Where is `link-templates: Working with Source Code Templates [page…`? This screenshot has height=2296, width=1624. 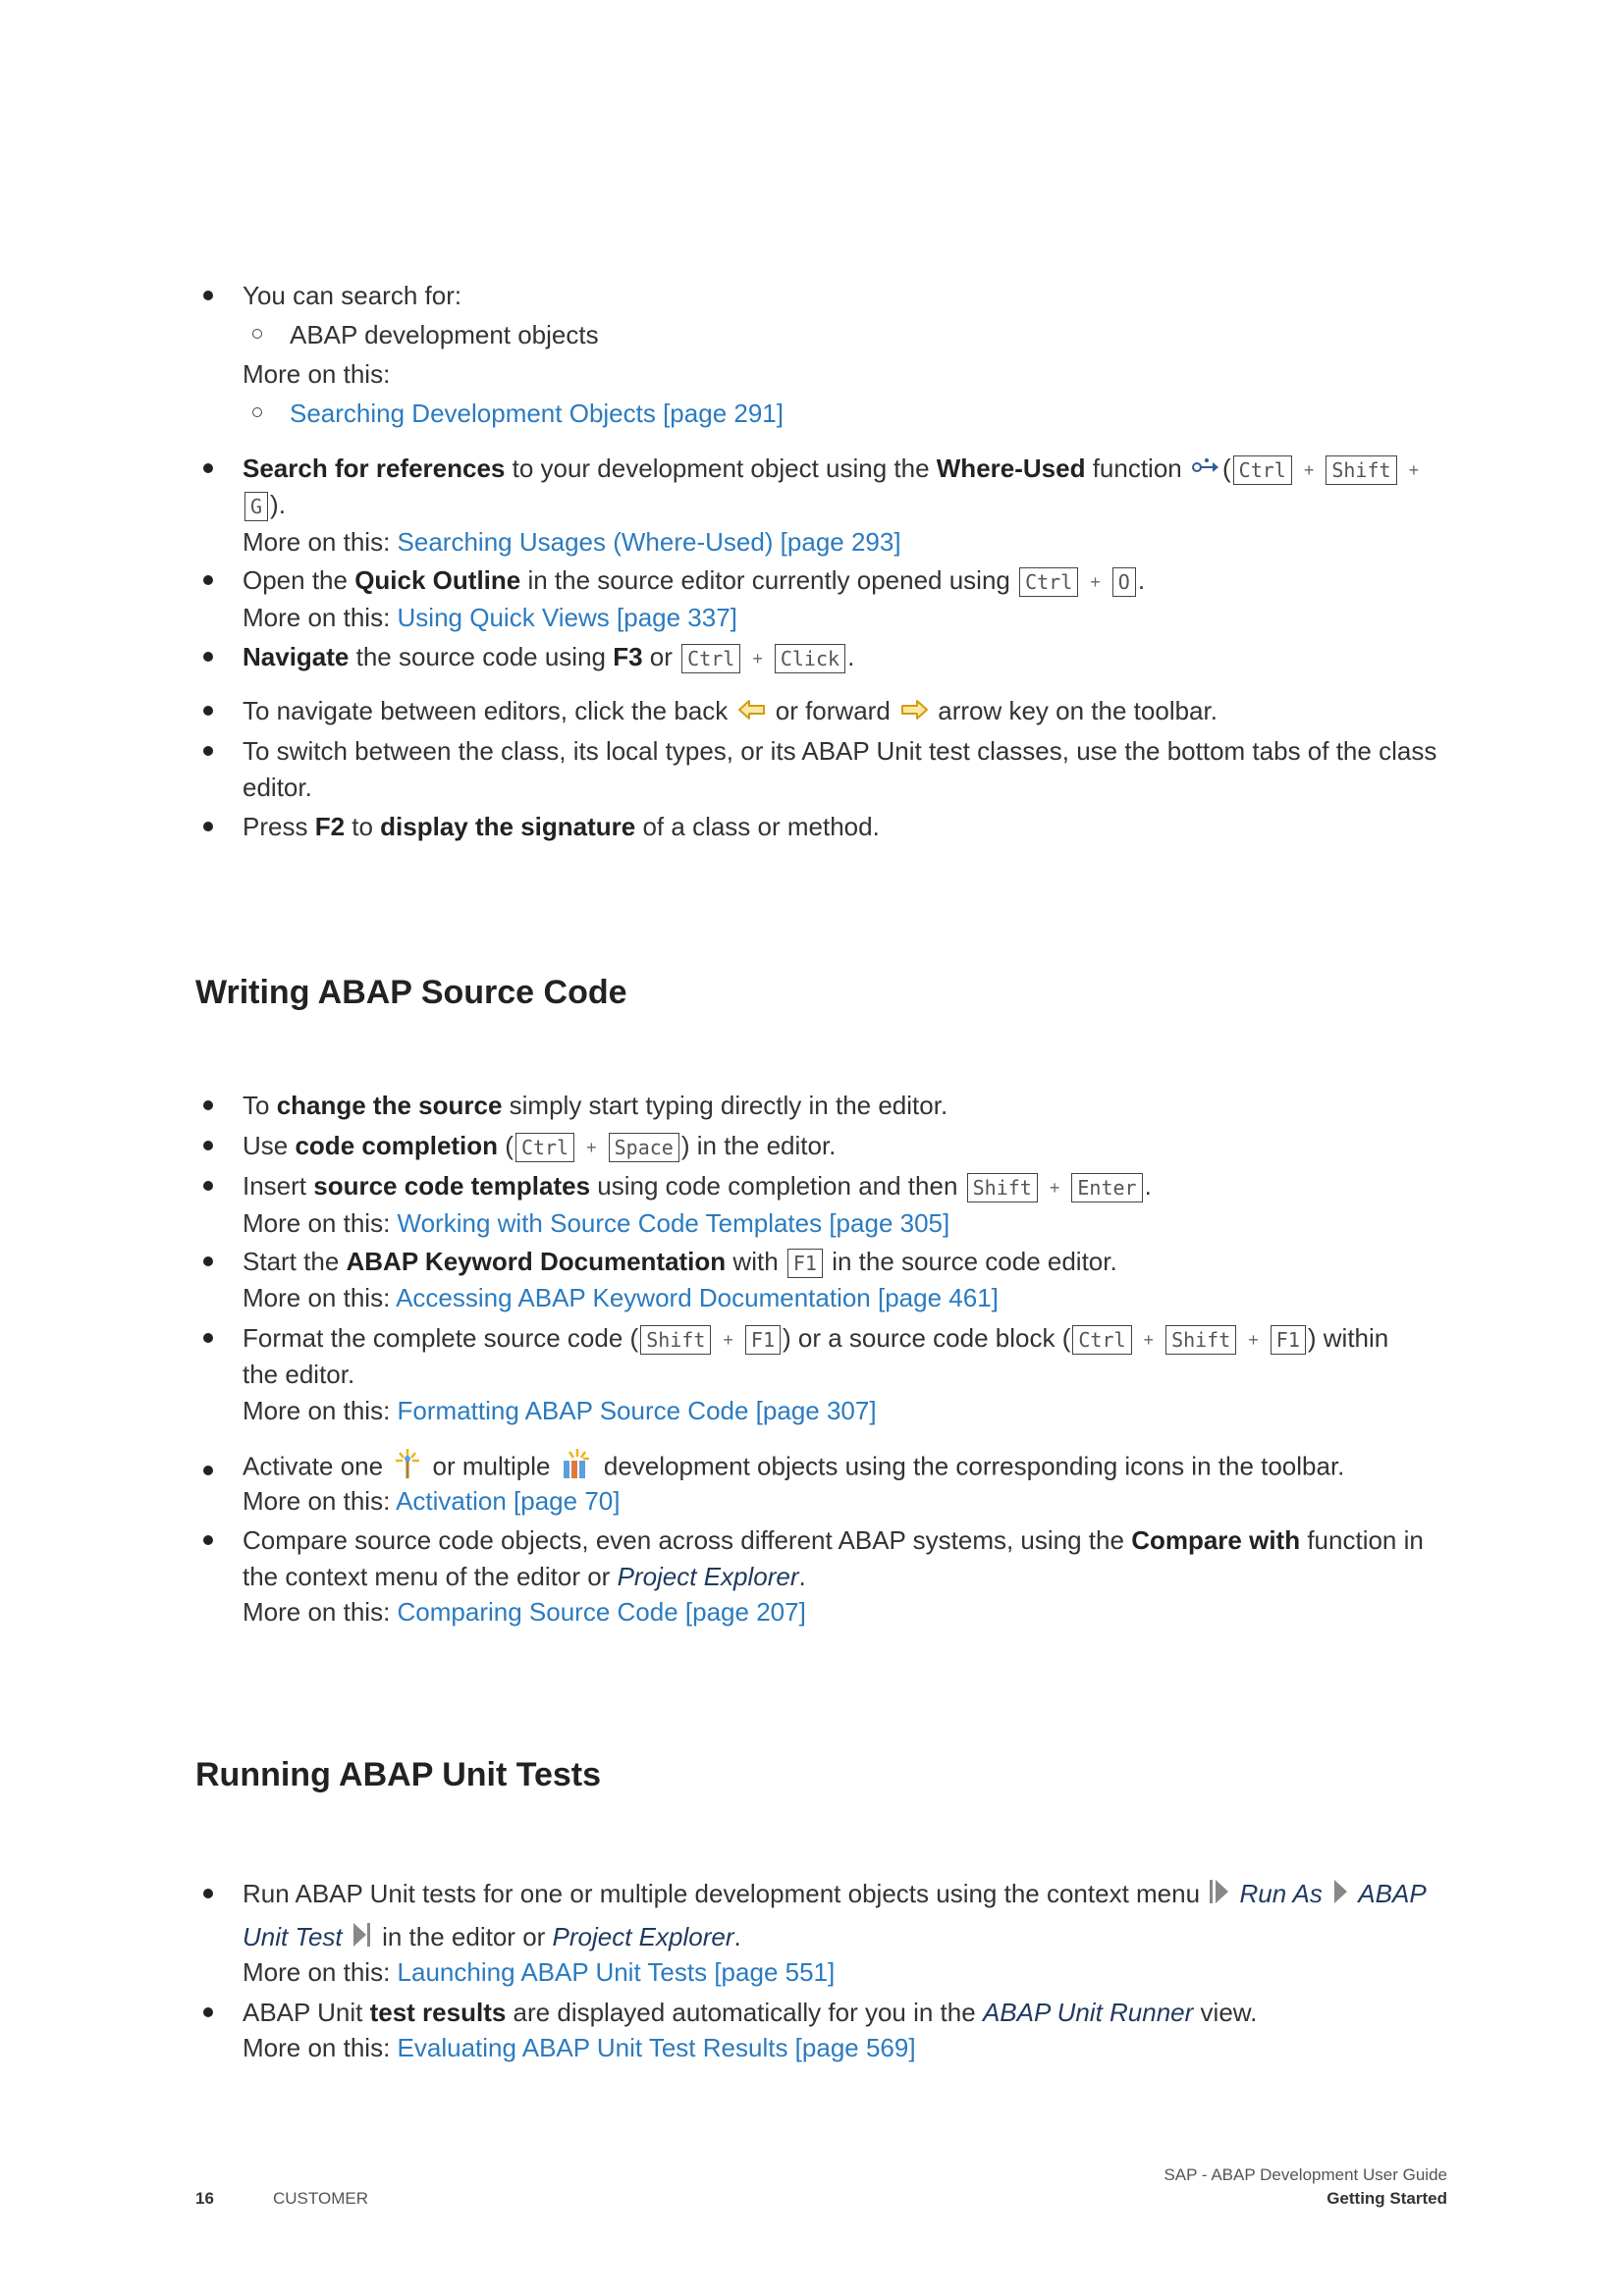 link-templates: Working with Source Code Templates [page… is located at coordinates (674, 1223).